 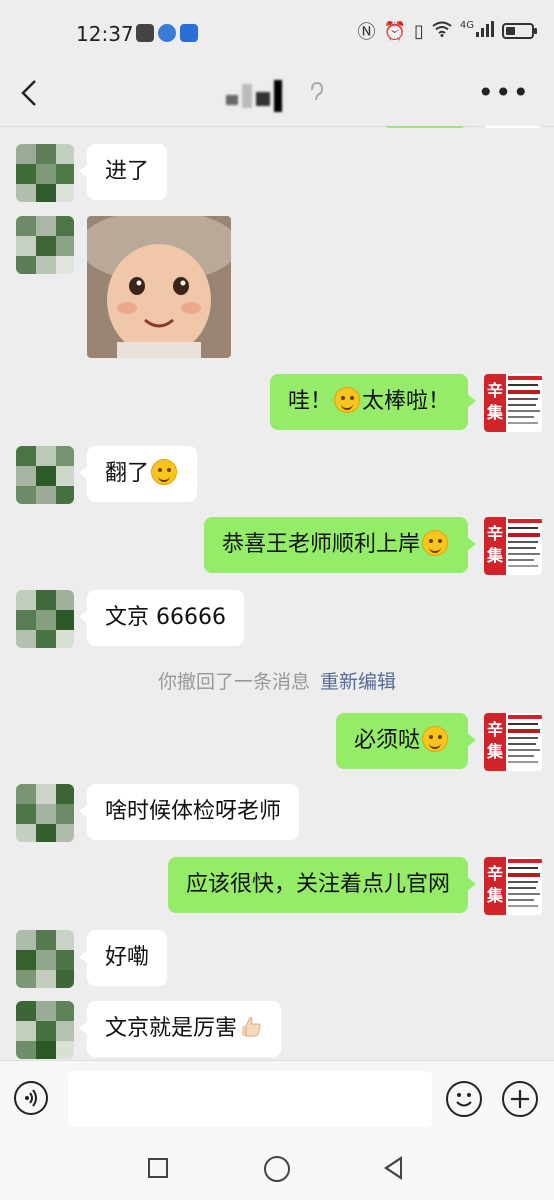 What do you see at coordinates (394, 31) in the screenshot?
I see `alarm-icon: ⏰` at bounding box center [394, 31].